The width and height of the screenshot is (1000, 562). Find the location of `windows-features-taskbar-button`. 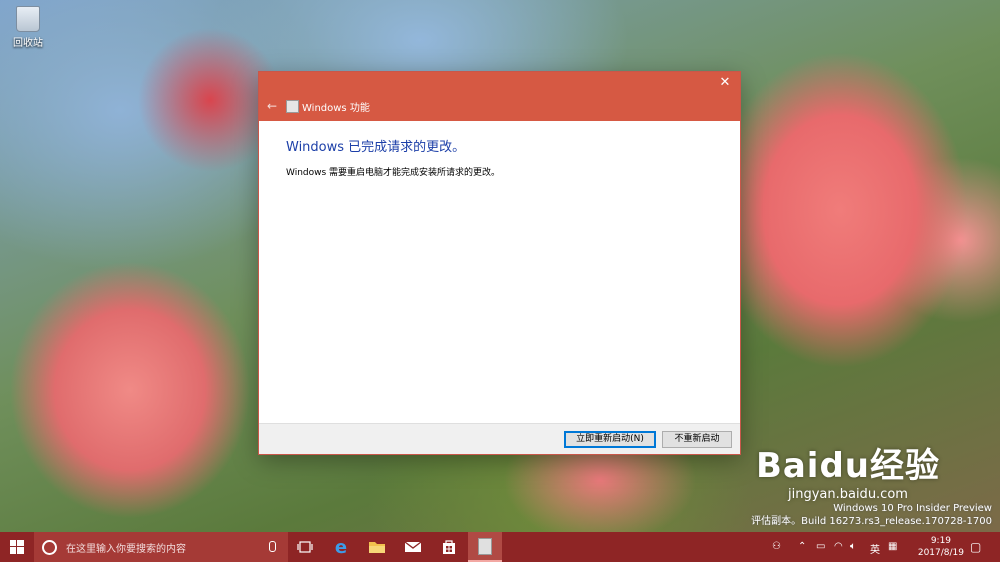

windows-features-taskbar-button is located at coordinates (485, 547).